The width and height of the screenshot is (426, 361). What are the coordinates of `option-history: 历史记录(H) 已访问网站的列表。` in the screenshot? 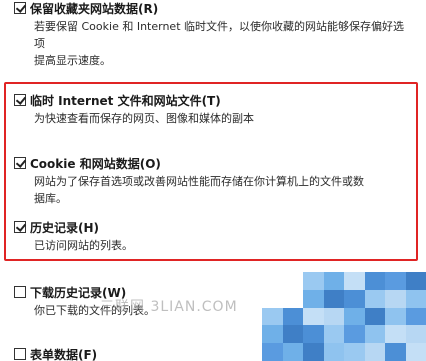 It's located at (212, 236).